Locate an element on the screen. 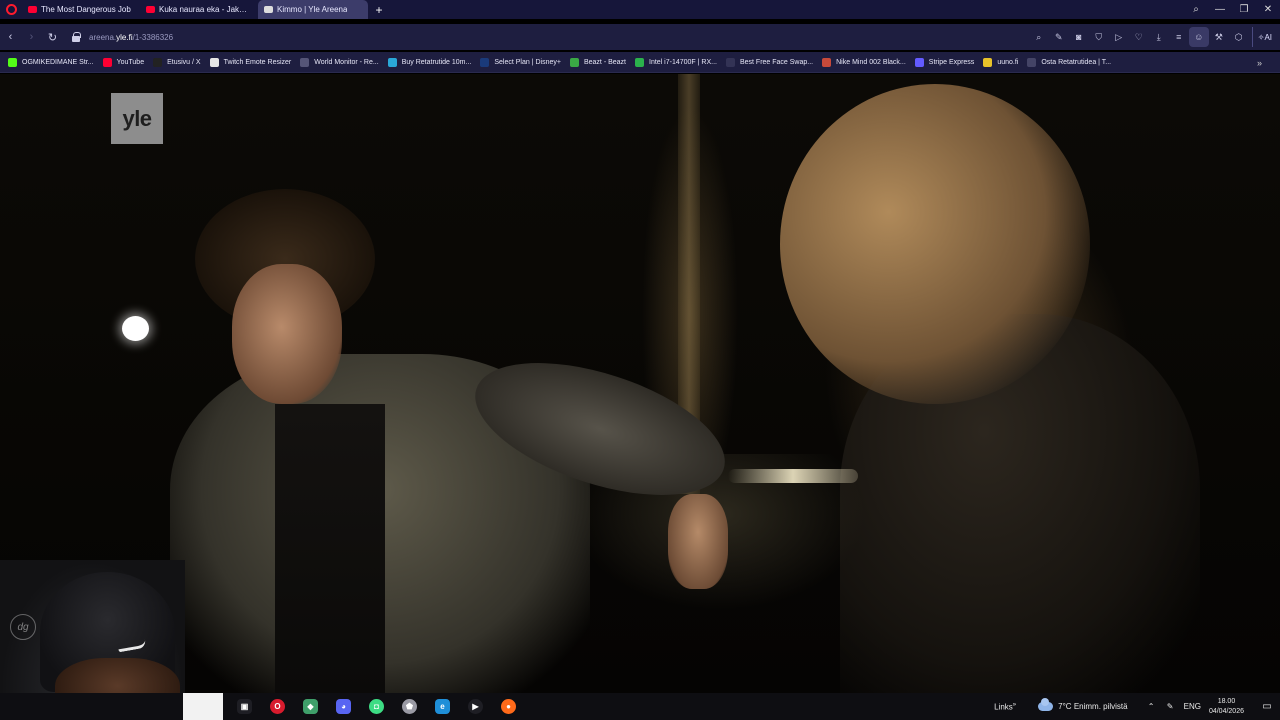  taskbar-app: O is located at coordinates (277, 706).